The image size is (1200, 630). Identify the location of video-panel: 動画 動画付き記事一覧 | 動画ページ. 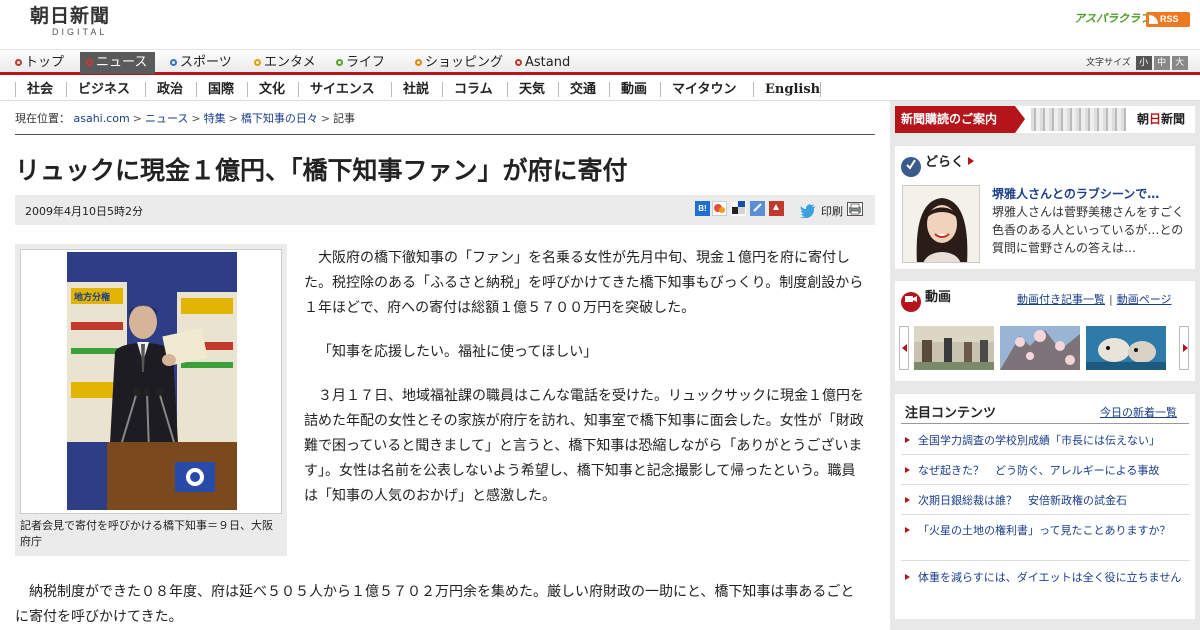
(1045, 331).